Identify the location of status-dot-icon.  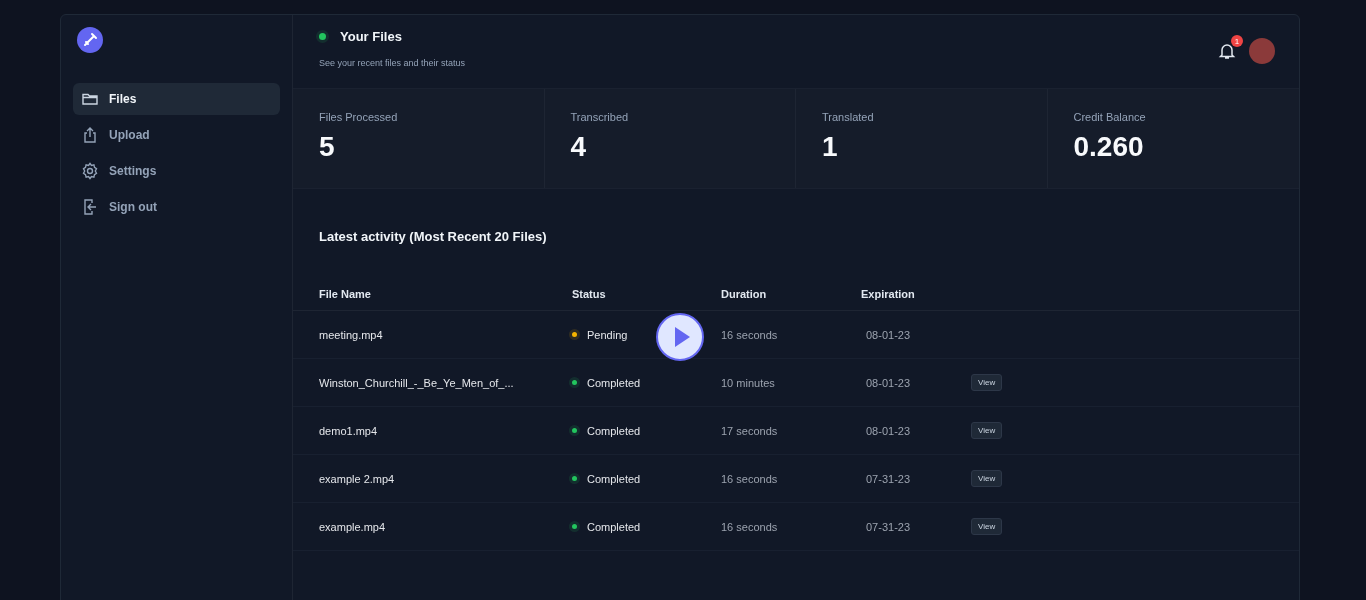
(322, 36).